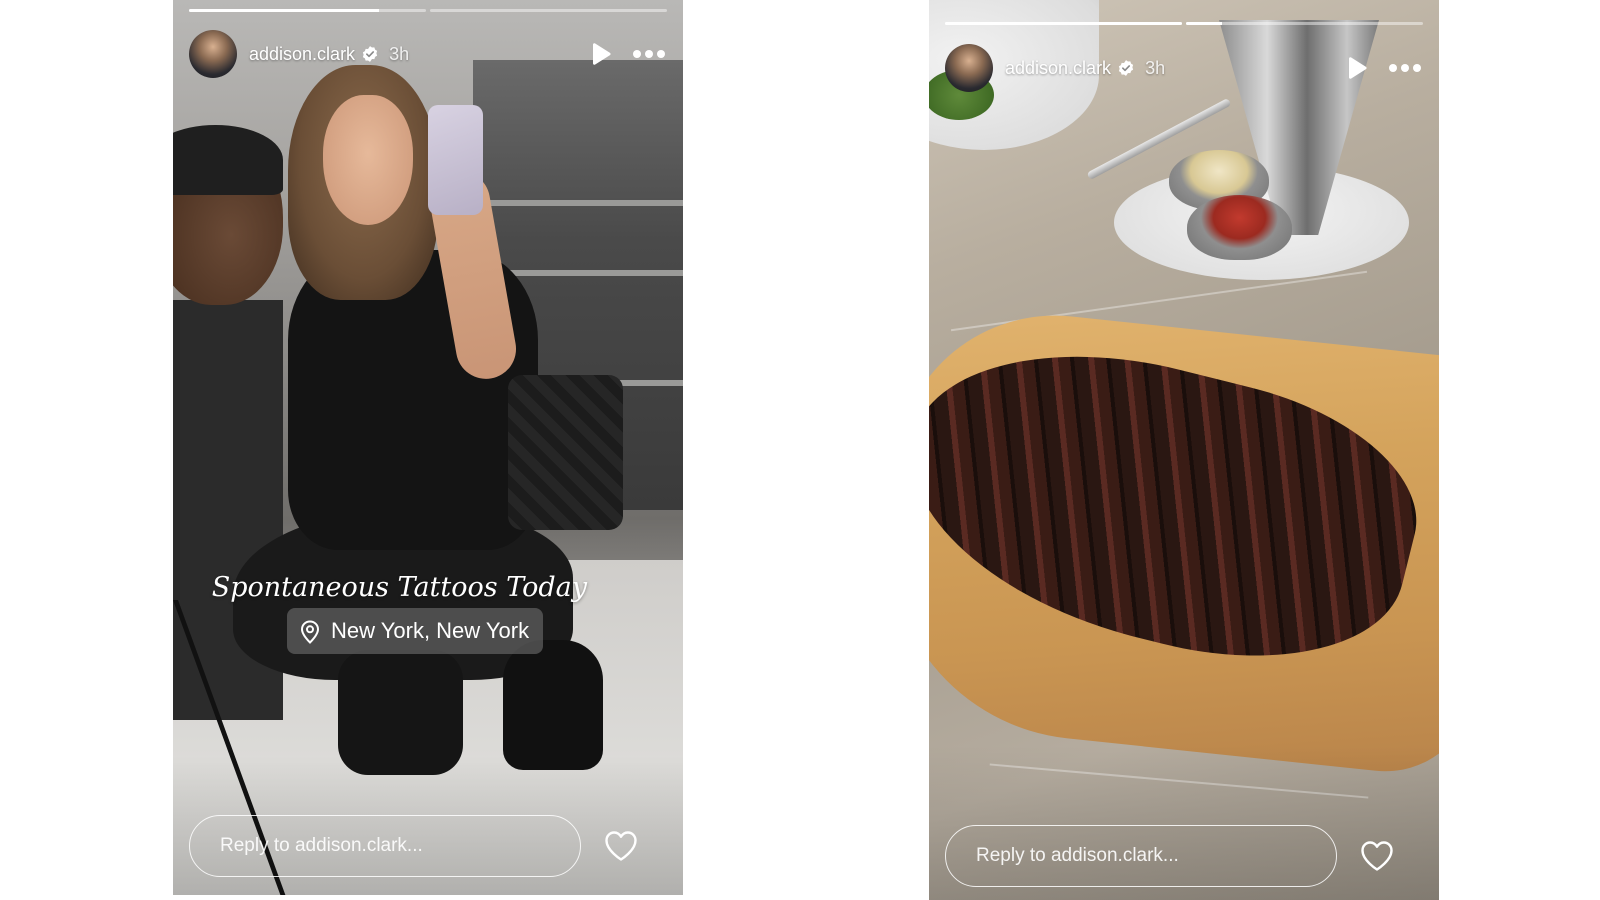 Image resolution: width=1600 pixels, height=900 pixels. Describe the element at coordinates (228, 160) in the screenshot. I see `man-cap` at that location.